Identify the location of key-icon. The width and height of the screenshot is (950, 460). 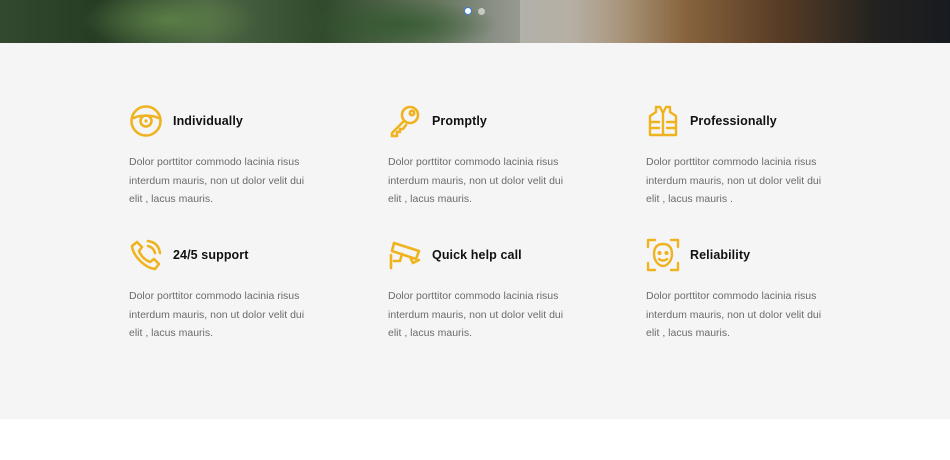
(405, 121).